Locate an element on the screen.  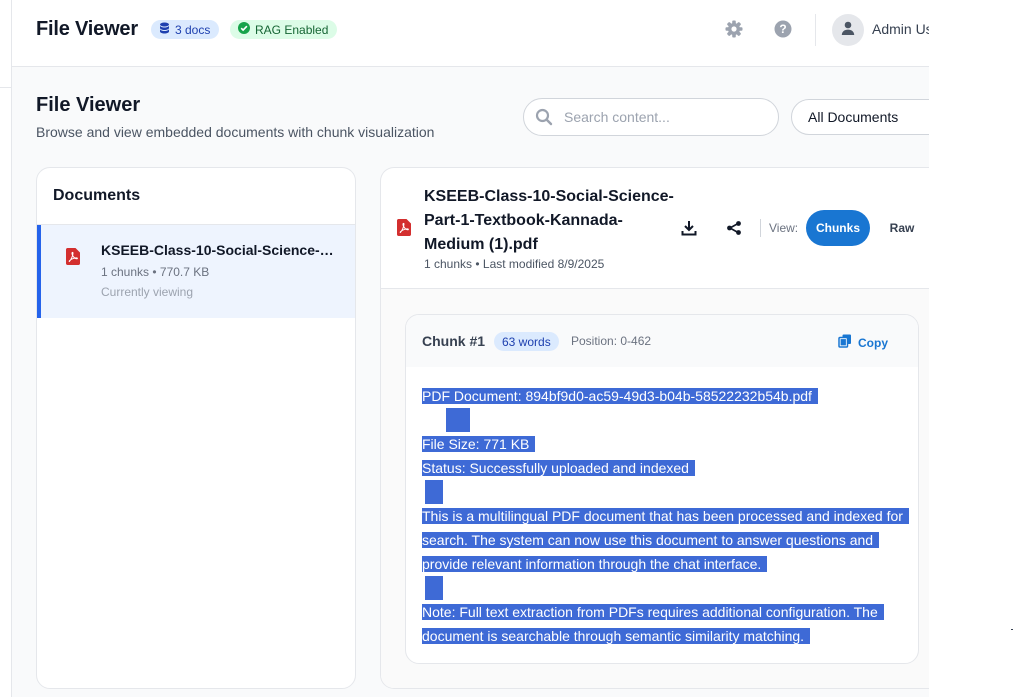
help-icon: ? is located at coordinates (783, 29).